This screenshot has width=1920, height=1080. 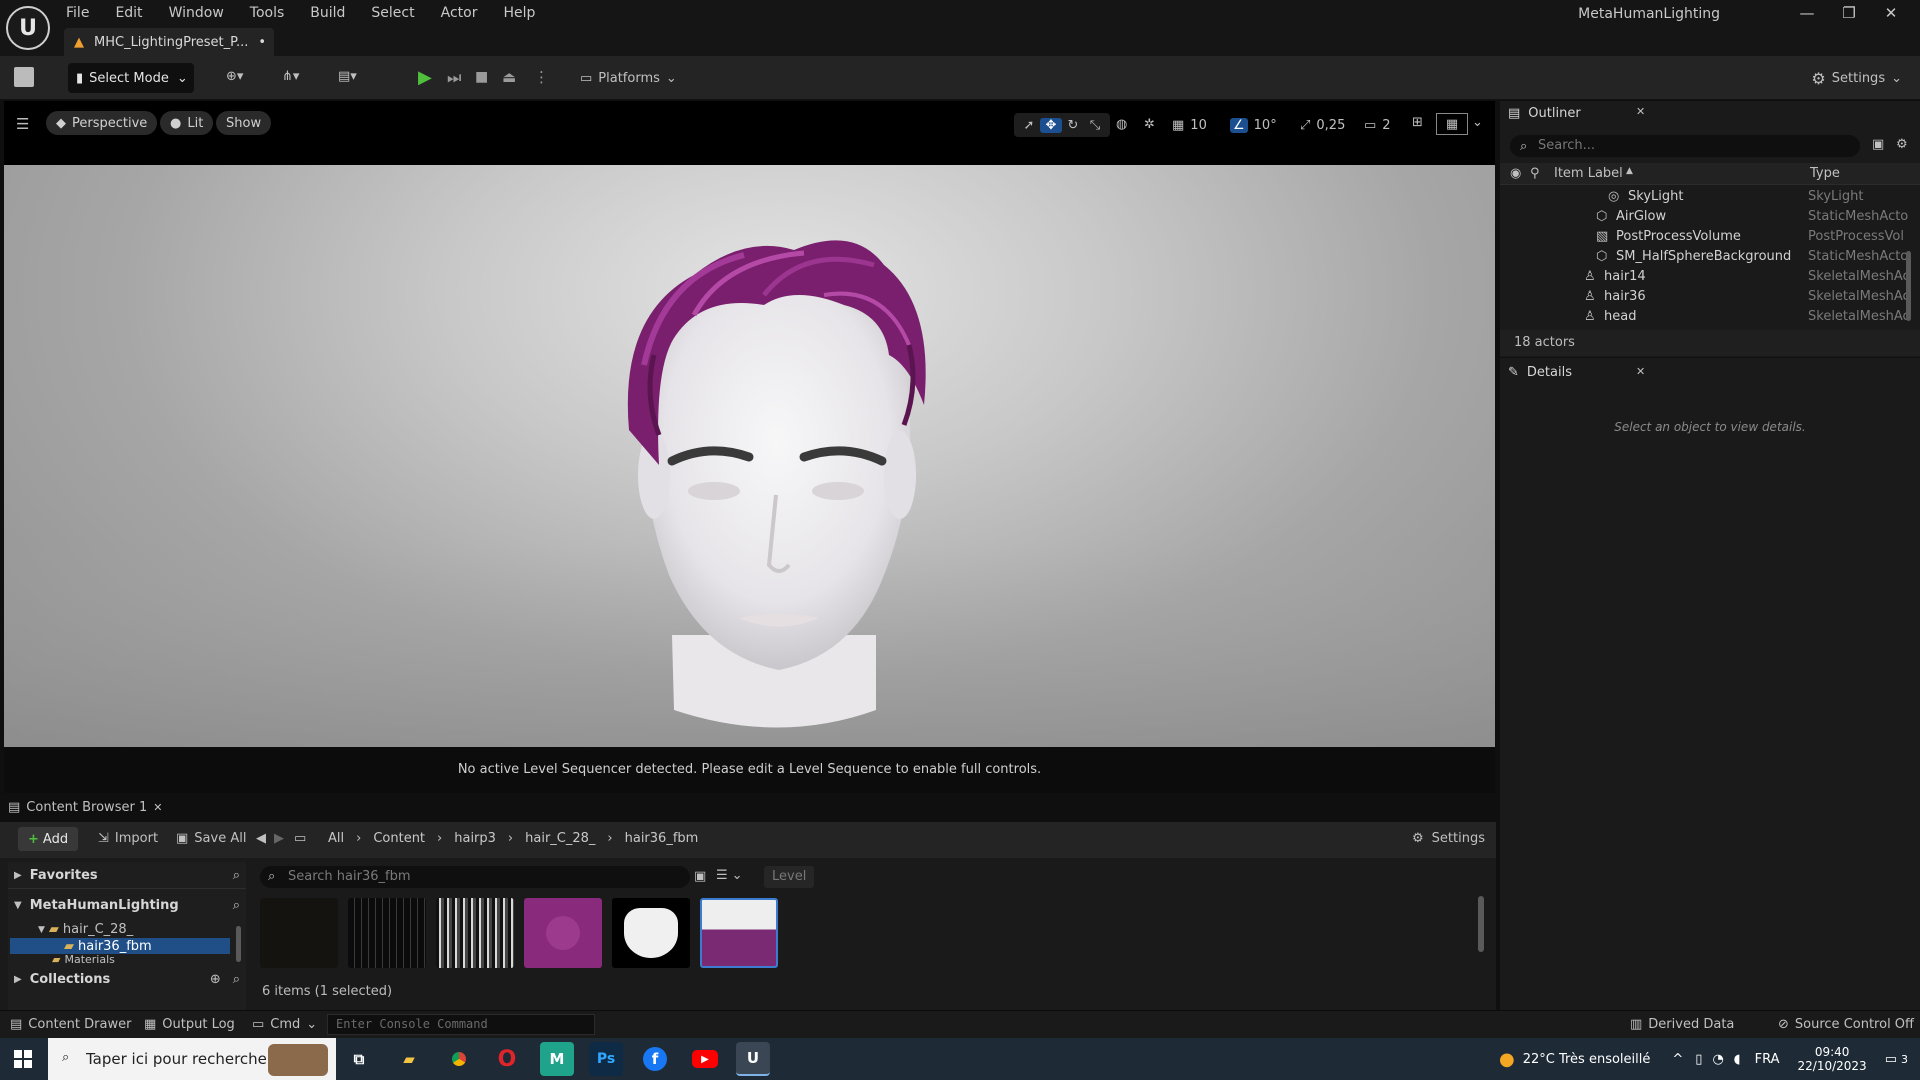 What do you see at coordinates (1448, 838) in the screenshot?
I see `content-settings-button: ⚙ Settings` at bounding box center [1448, 838].